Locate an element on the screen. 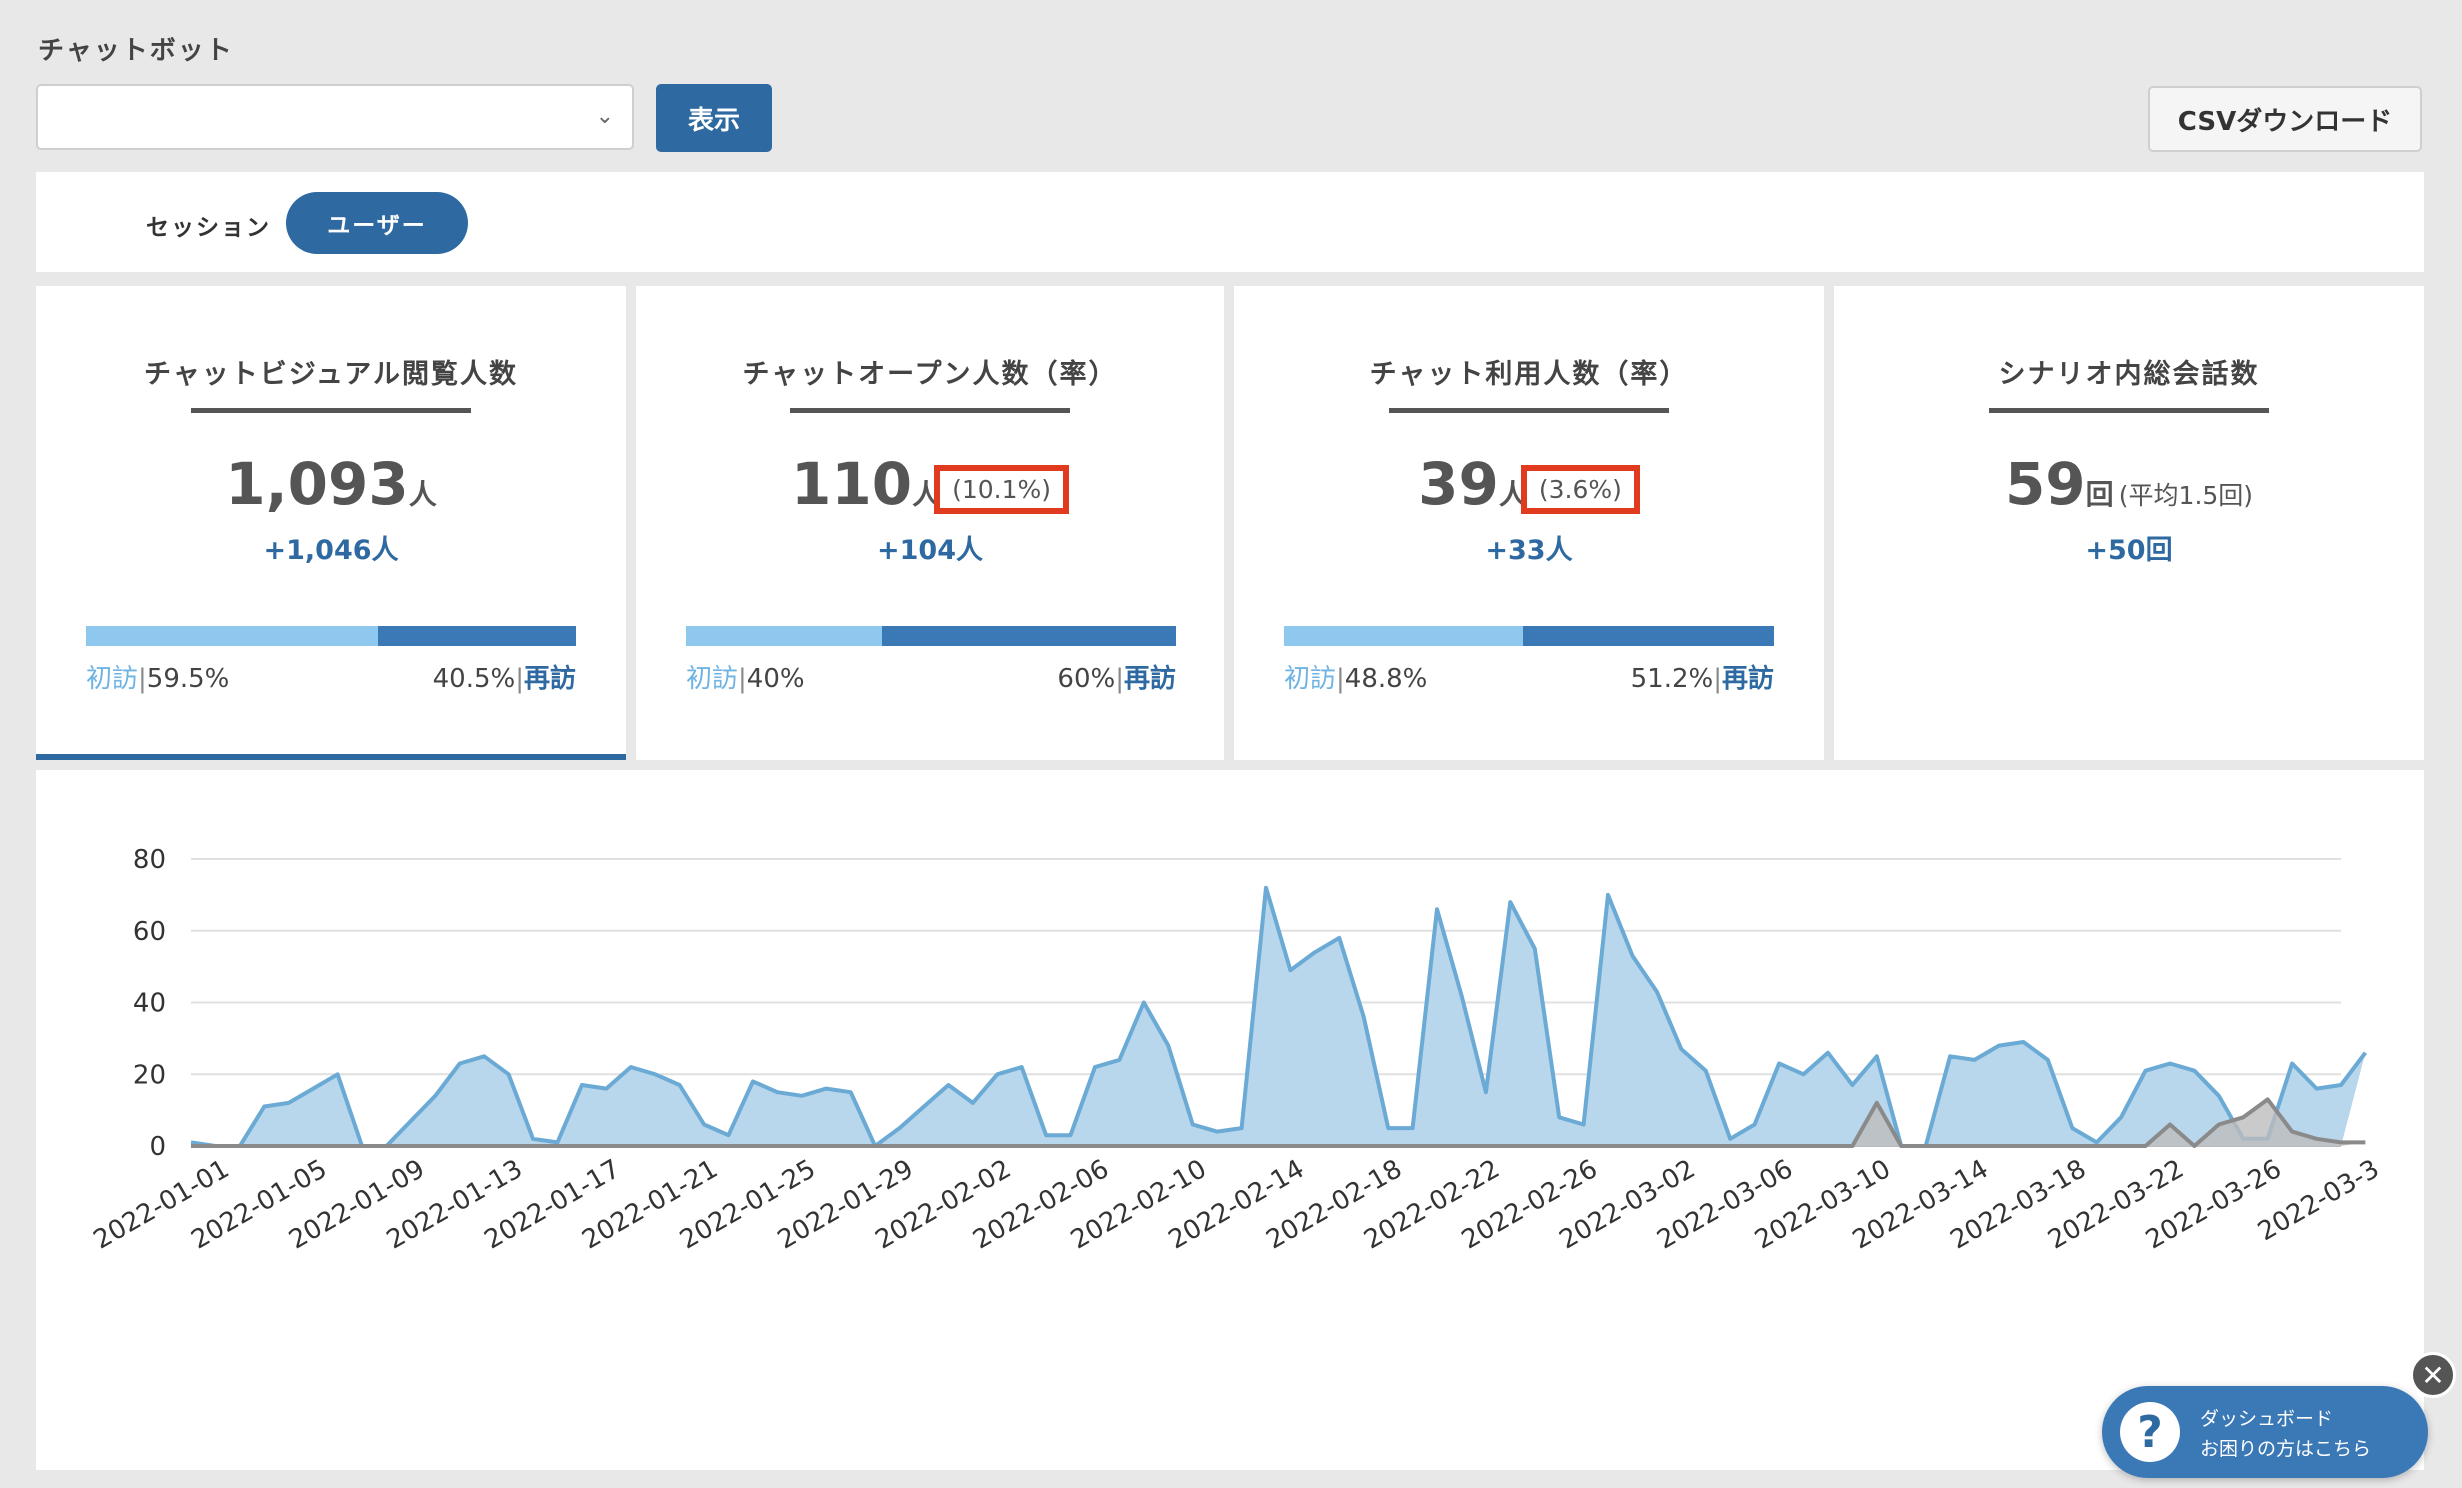 This screenshot has height=1488, width=2462. tab-user: ユーザー is located at coordinates (377, 223).